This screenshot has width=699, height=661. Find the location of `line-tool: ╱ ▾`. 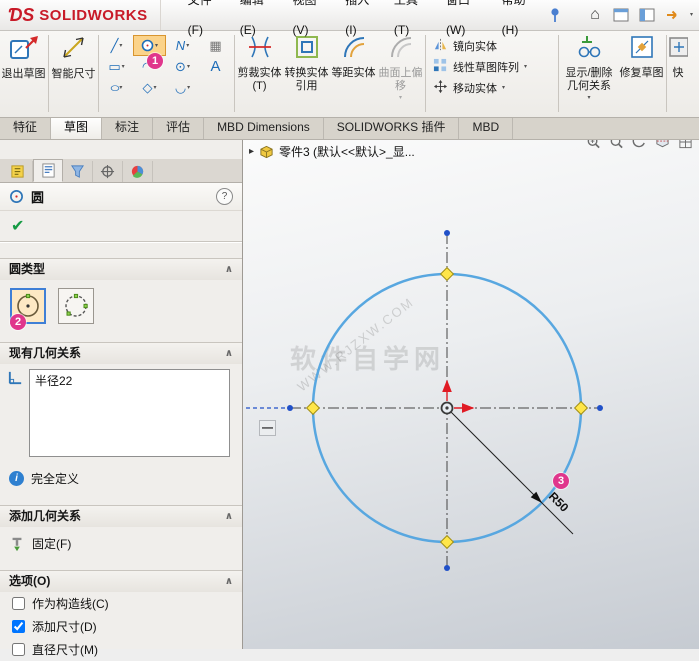

line-tool: ╱ ▾ is located at coordinates (116, 45).